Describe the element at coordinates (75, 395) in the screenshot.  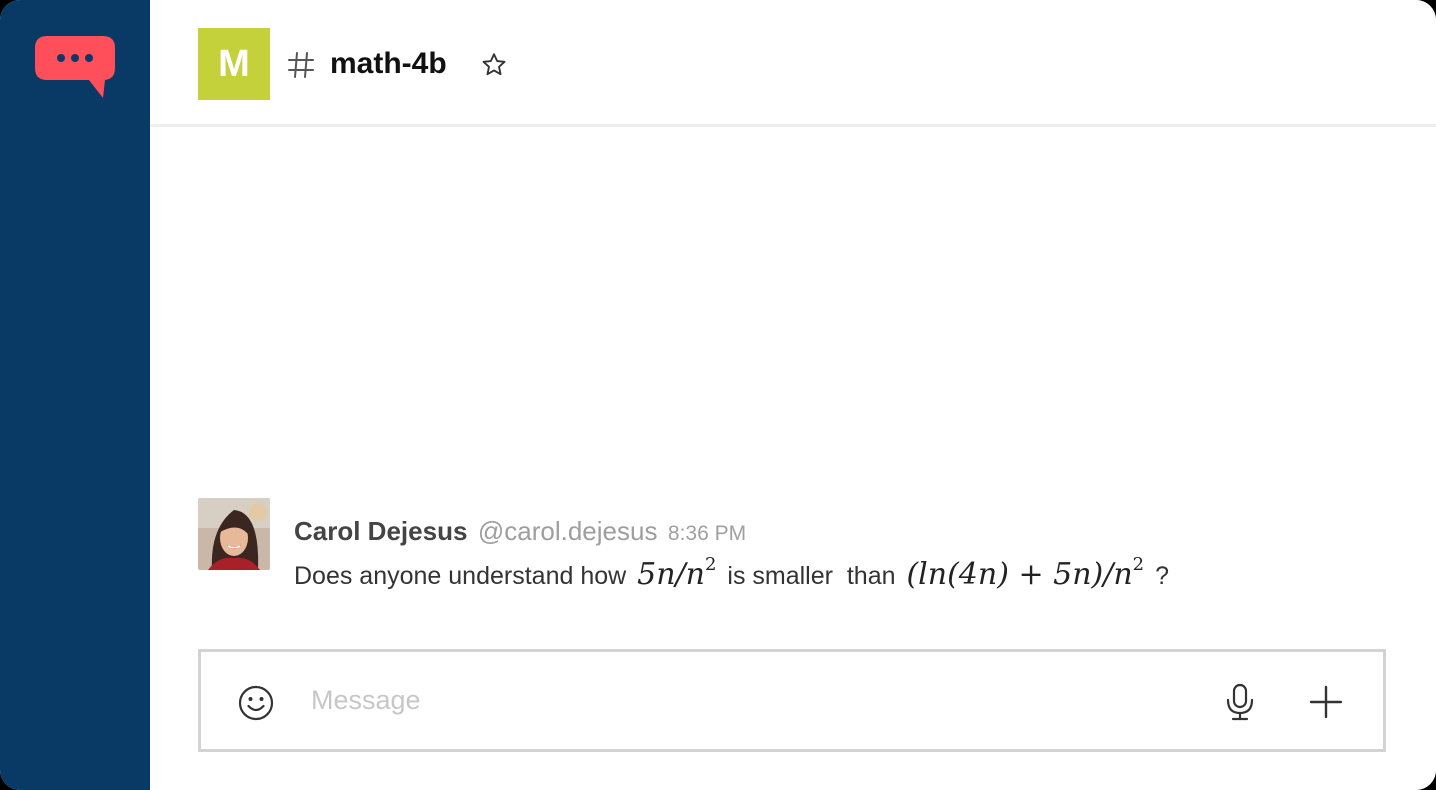
I see `sidebar-rail` at that location.